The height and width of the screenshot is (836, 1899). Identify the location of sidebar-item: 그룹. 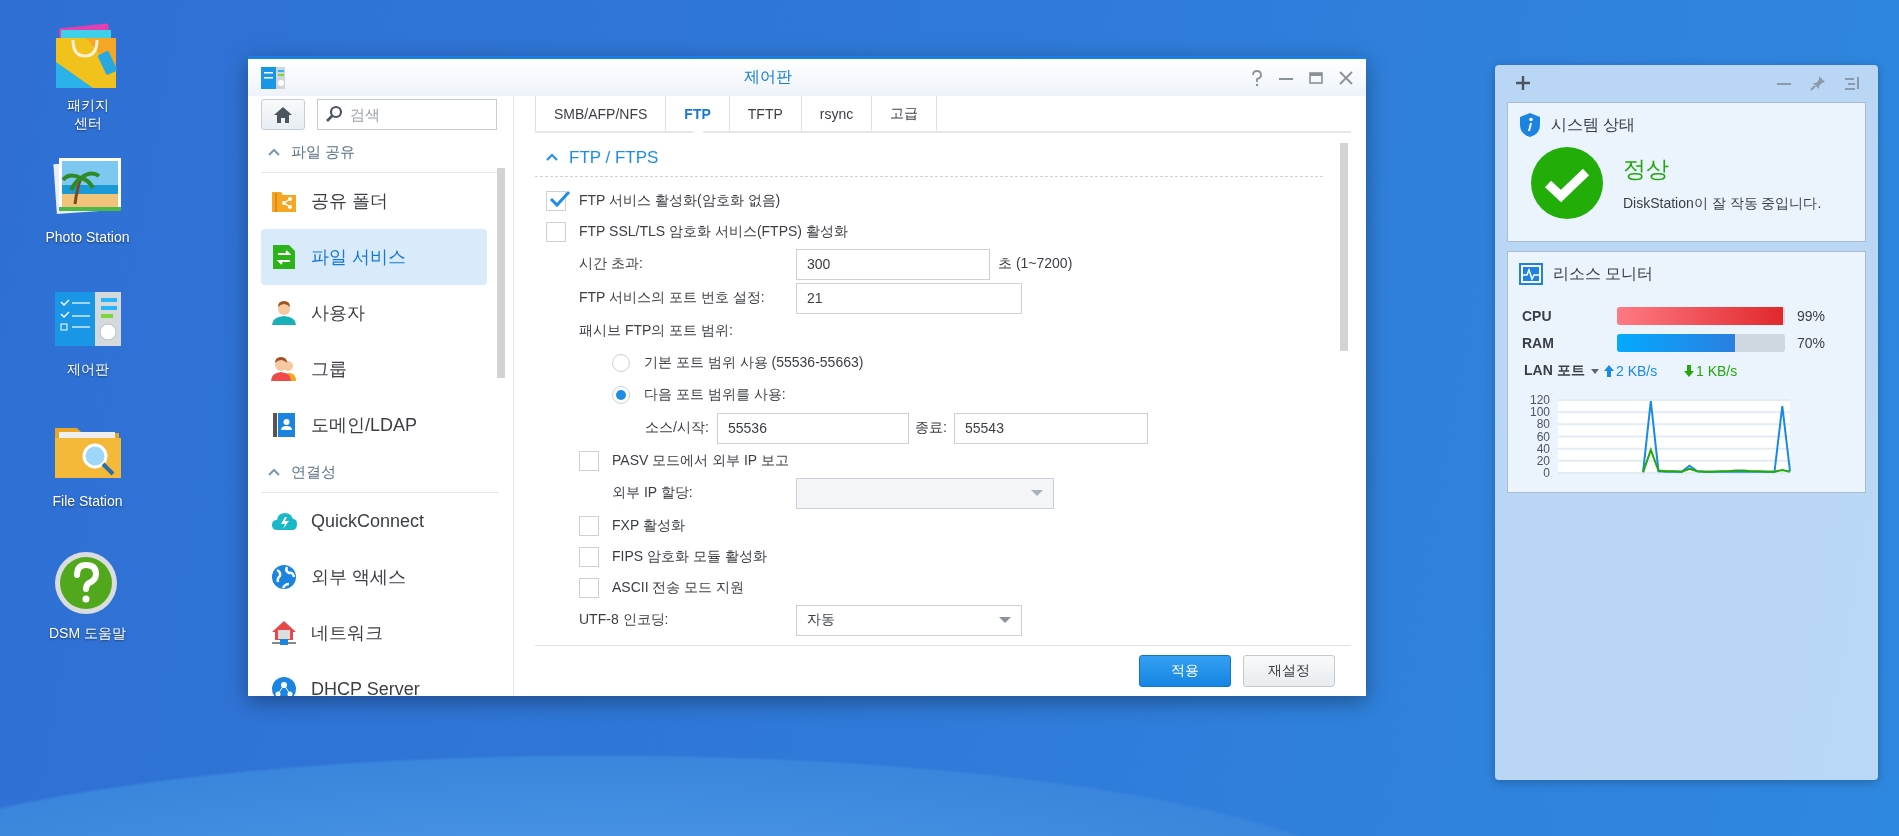
(374, 369).